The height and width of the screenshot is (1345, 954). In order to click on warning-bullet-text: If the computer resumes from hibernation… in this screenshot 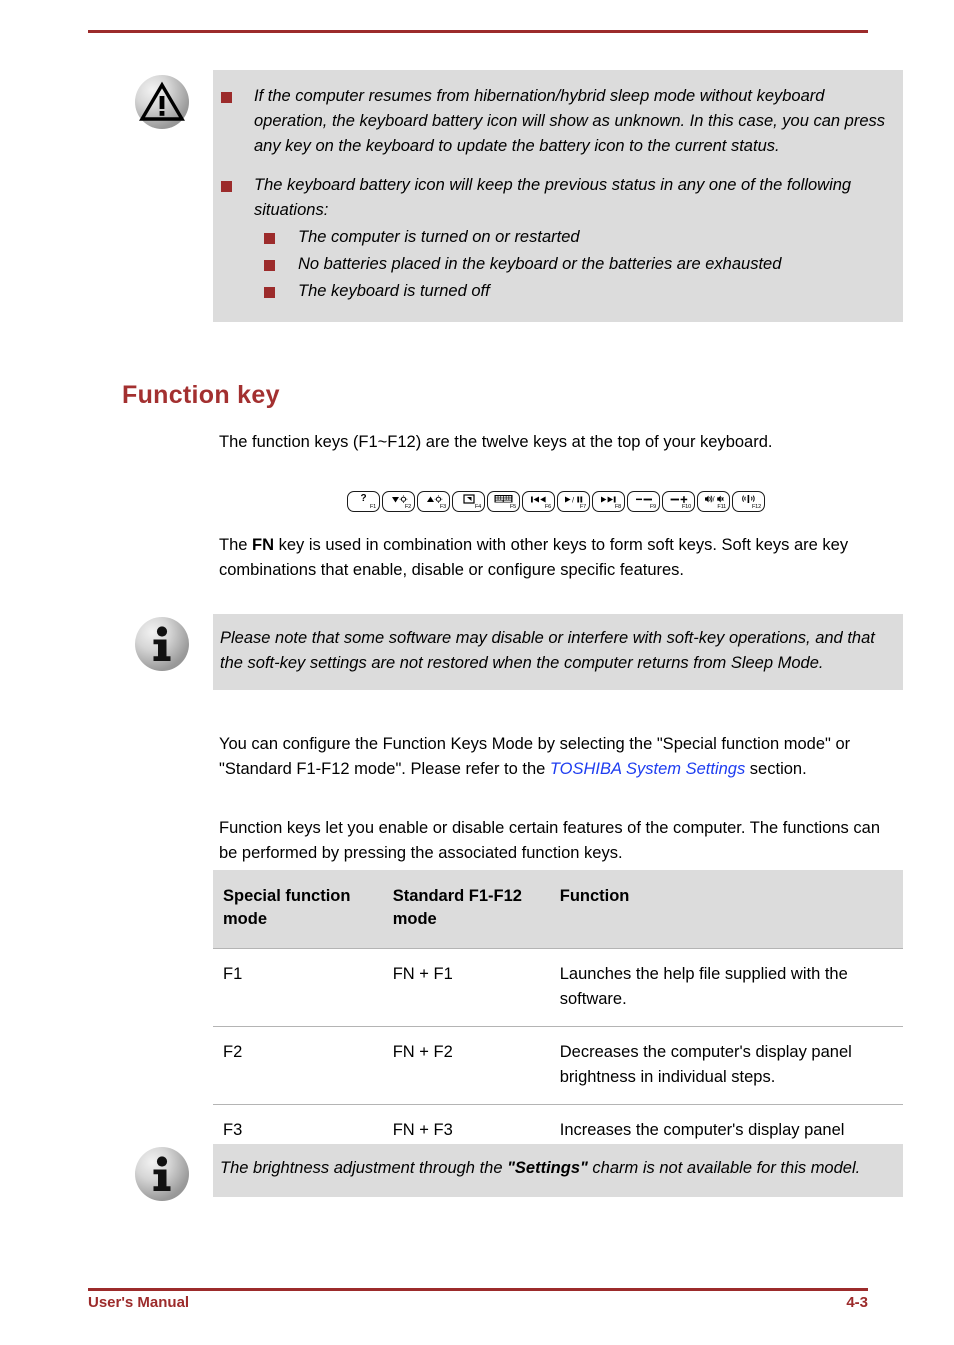, I will do `click(570, 121)`.